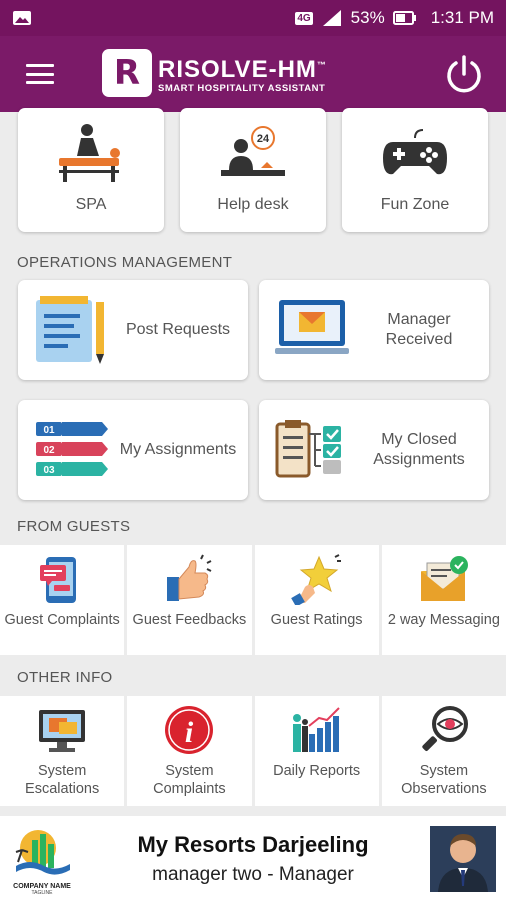 This screenshot has height=900, width=506. What do you see at coordinates (367, 17) in the screenshot?
I see `battery-percent: 53%` at bounding box center [367, 17].